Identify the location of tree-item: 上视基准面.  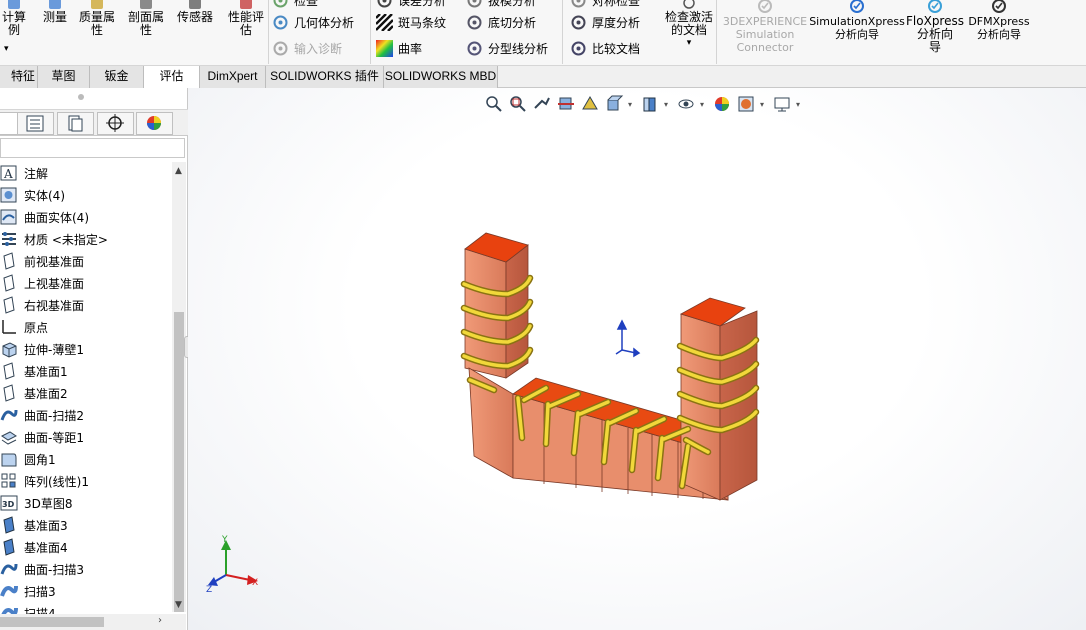
(42, 283).